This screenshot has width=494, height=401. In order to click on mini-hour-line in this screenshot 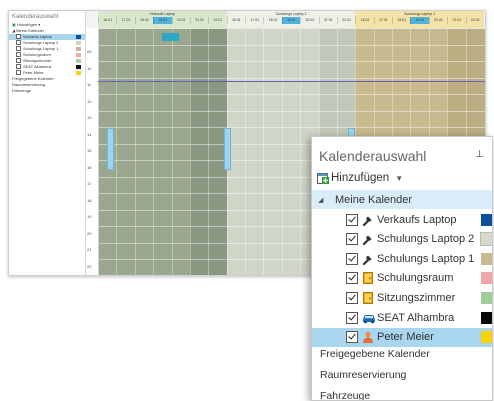, I will do `click(291, 28)`.